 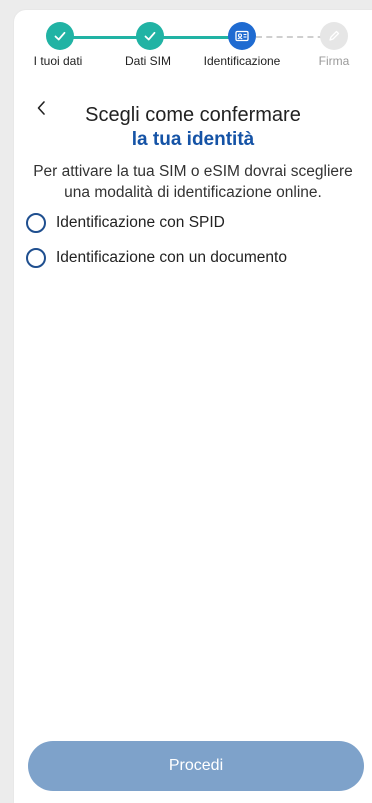 I want to click on step-4-label: Firma, so click(x=334, y=61).